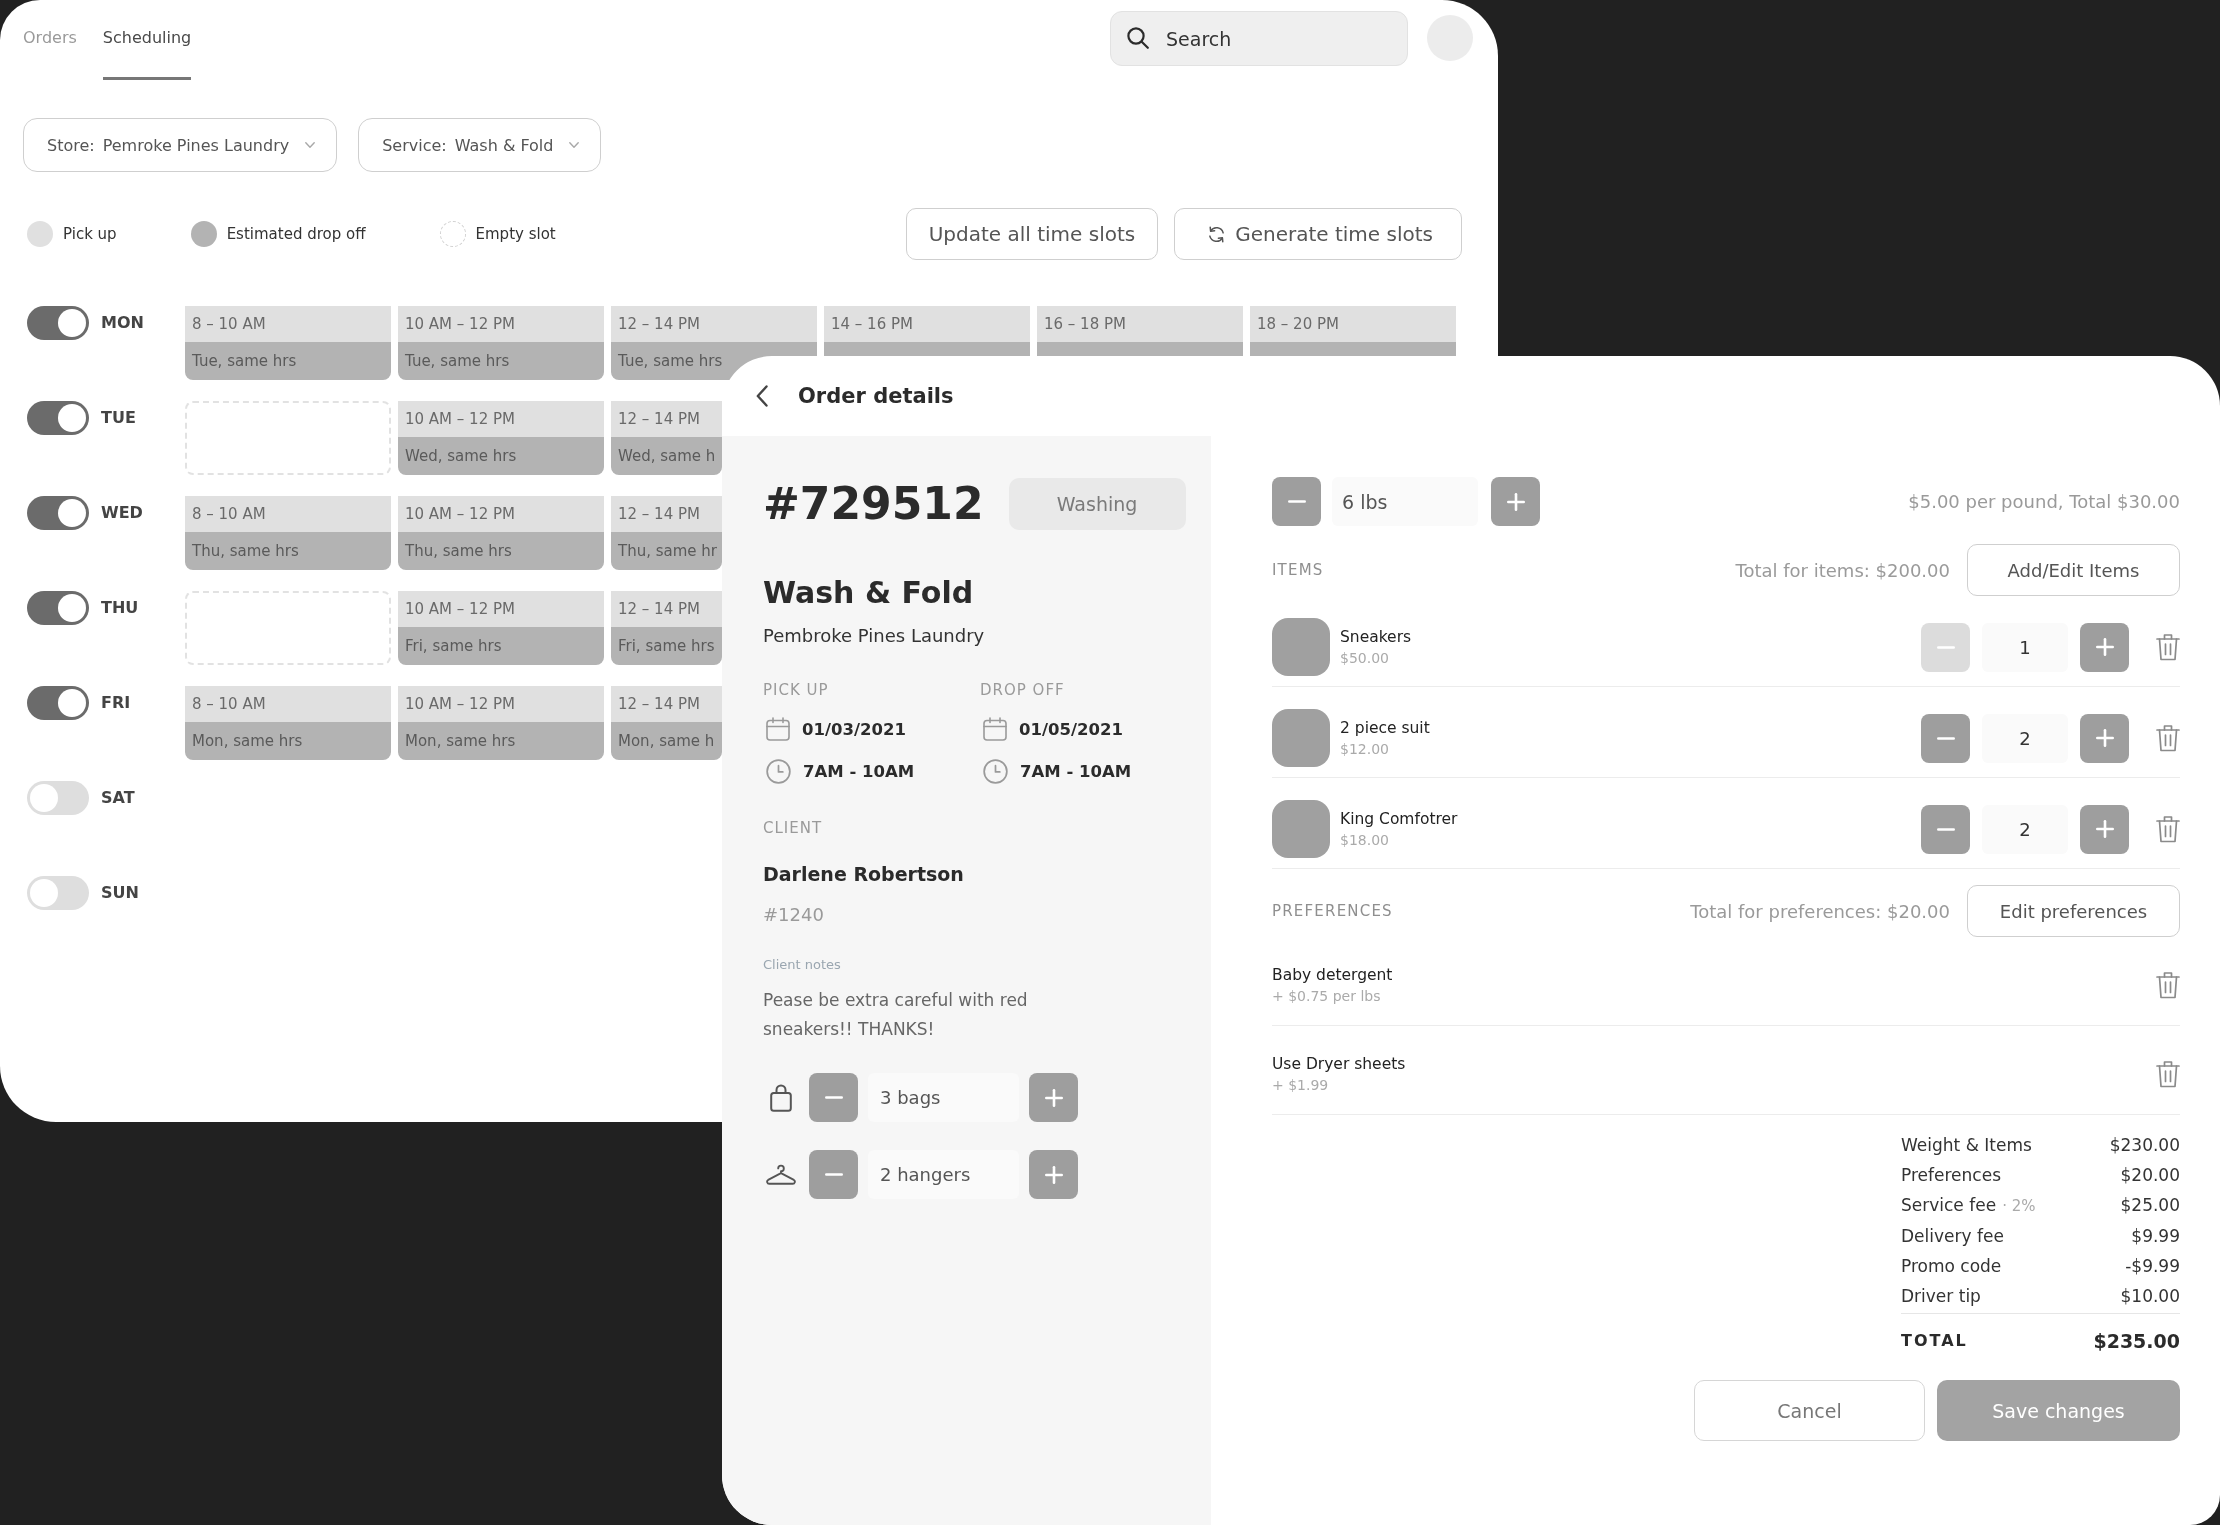  I want to click on chevron-down-icon, so click(310, 145).